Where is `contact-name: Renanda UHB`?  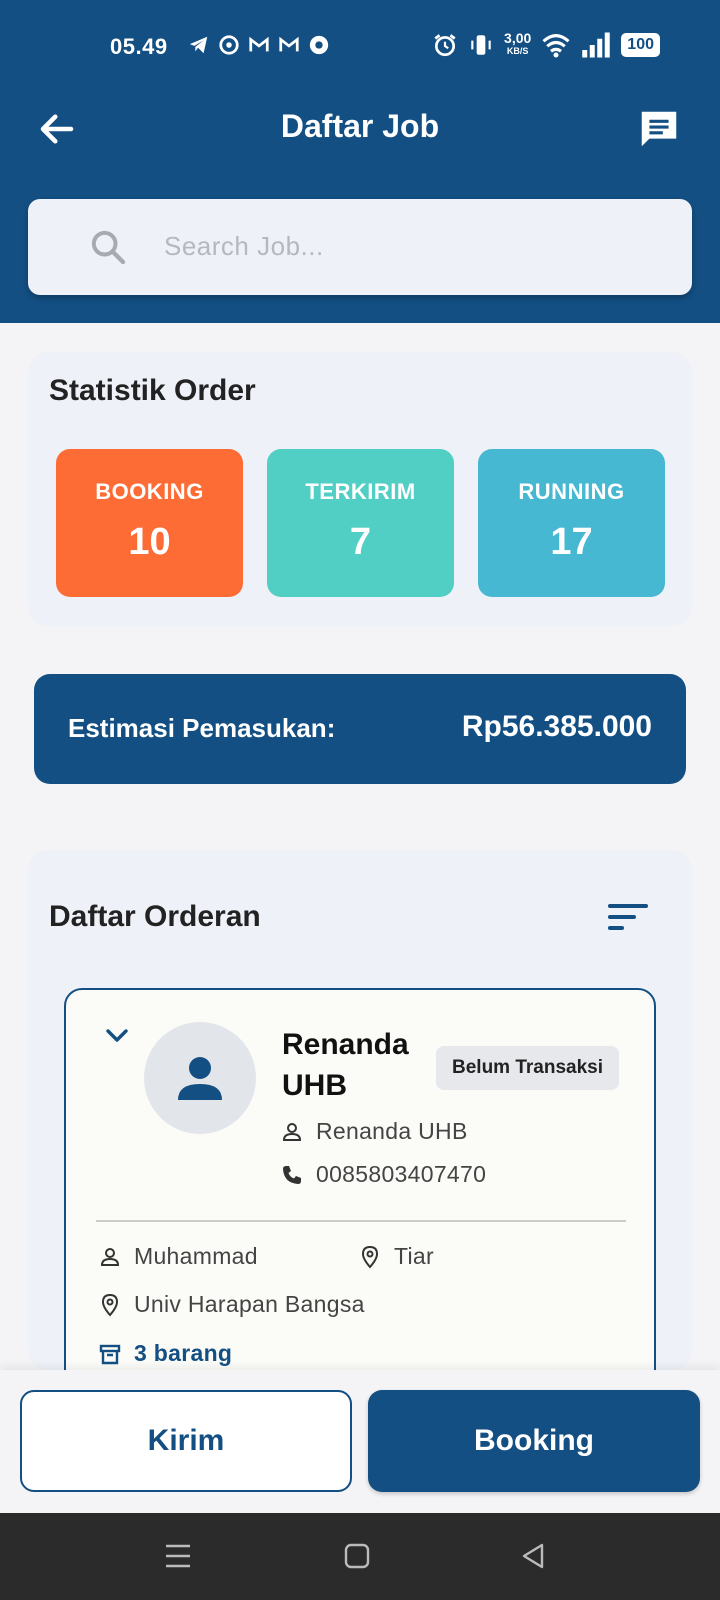
contact-name: Renanda UHB is located at coordinates (392, 1131).